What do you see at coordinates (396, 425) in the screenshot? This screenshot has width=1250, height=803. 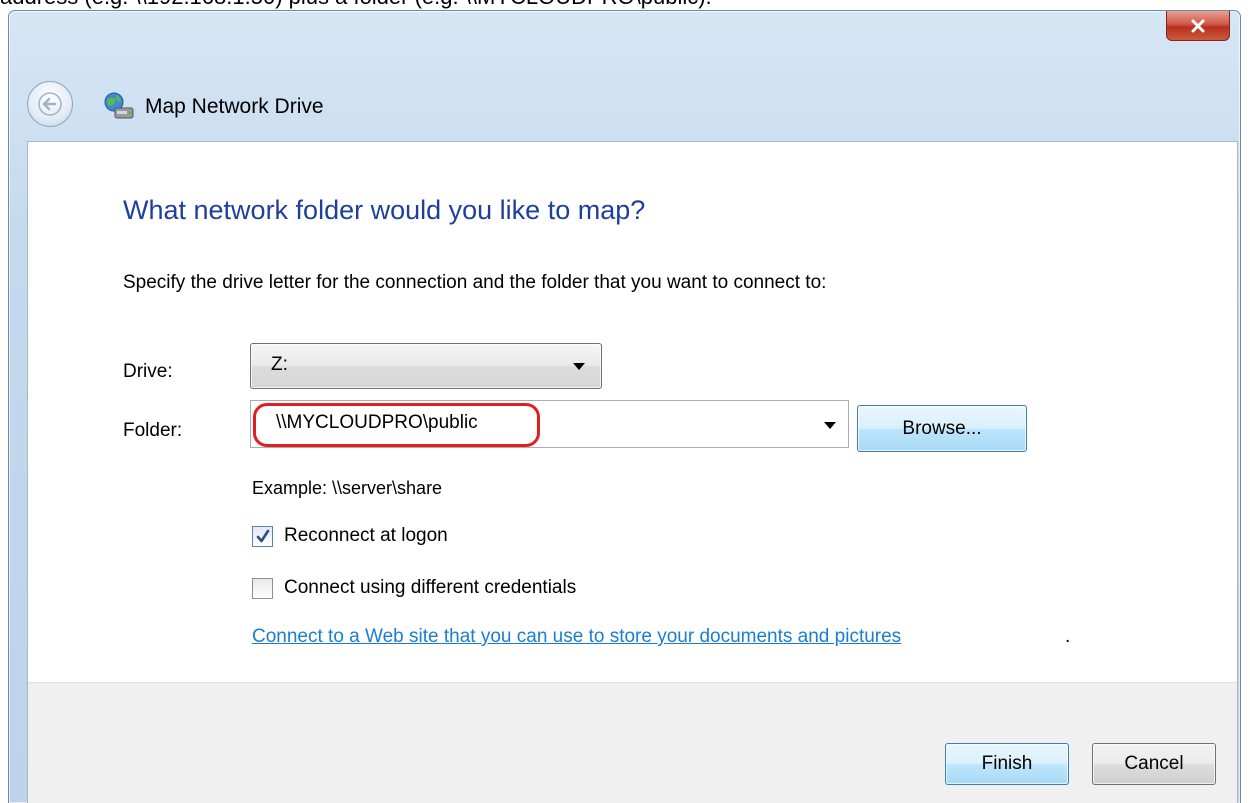 I see `folder-highlight-annotation` at bounding box center [396, 425].